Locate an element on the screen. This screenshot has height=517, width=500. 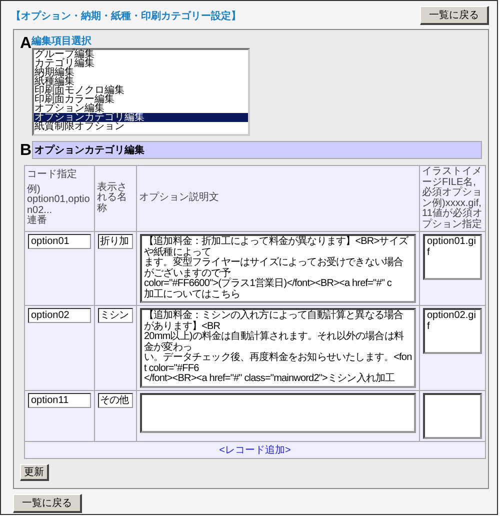
list-item: 紙質制限オプション is located at coordinates (141, 126).